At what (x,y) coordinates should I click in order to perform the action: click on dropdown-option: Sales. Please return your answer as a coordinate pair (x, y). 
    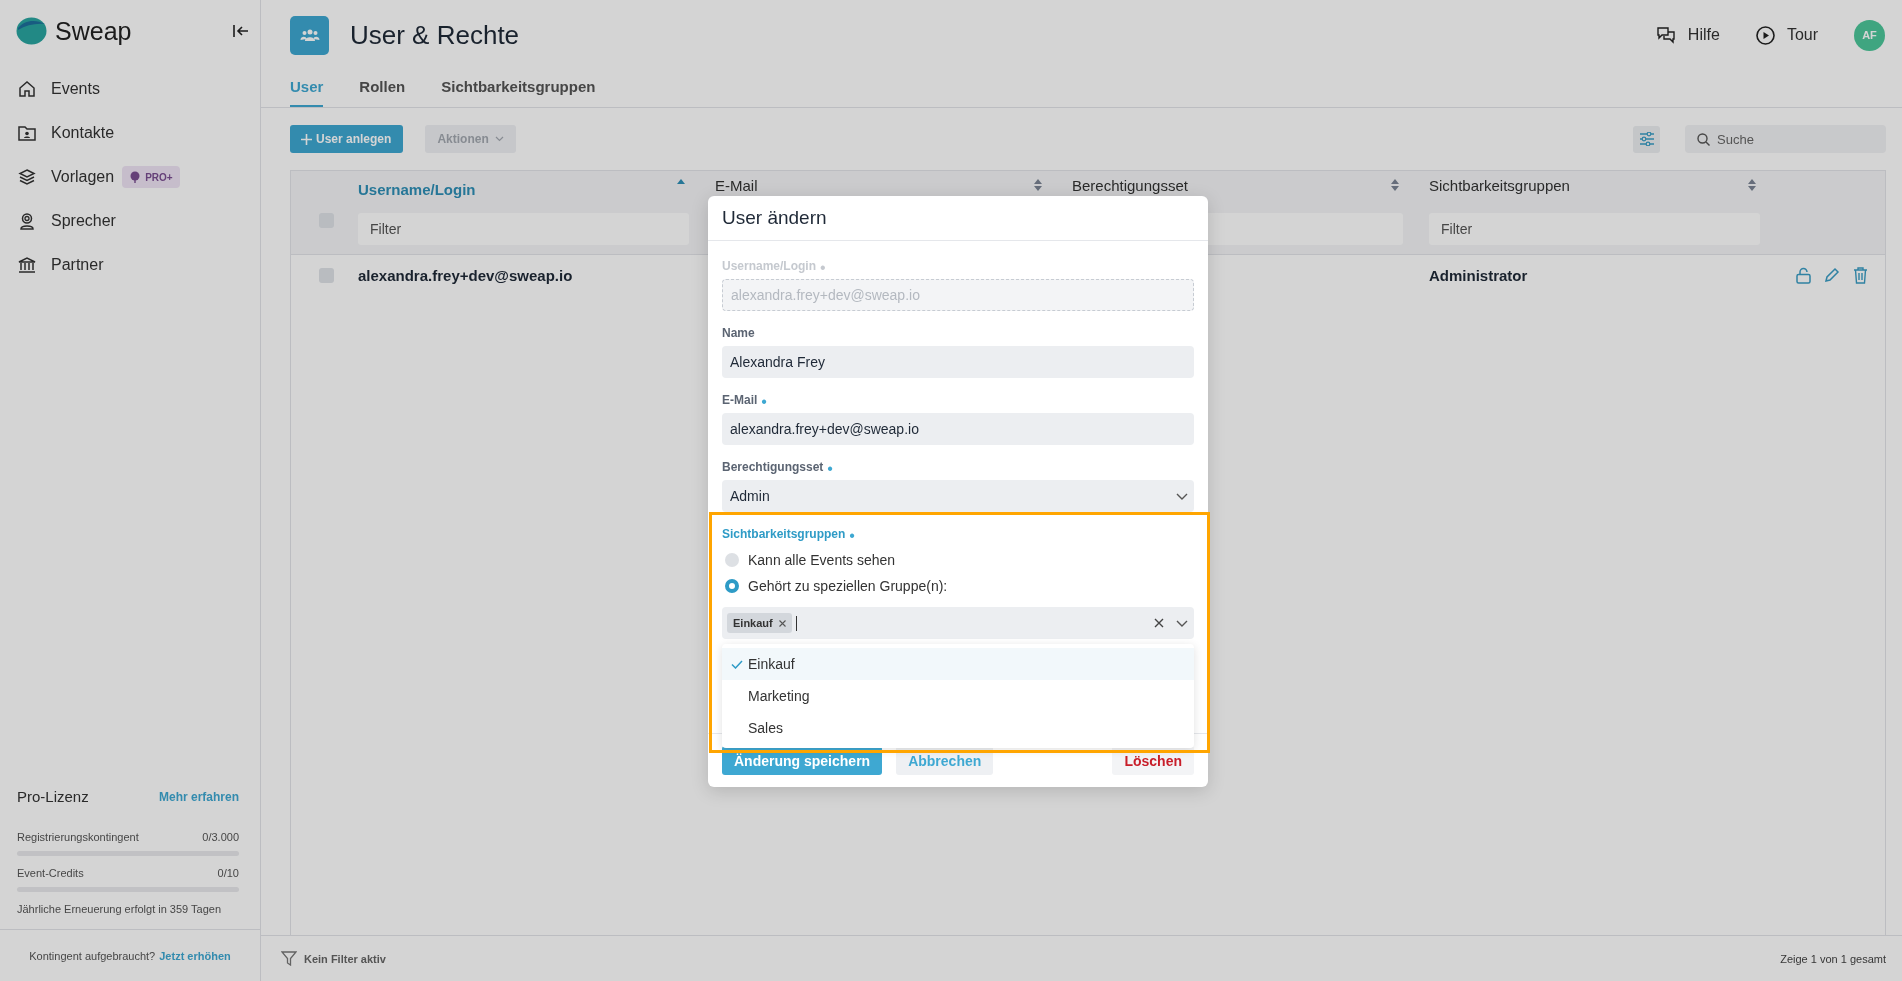
    Looking at the image, I should click on (958, 728).